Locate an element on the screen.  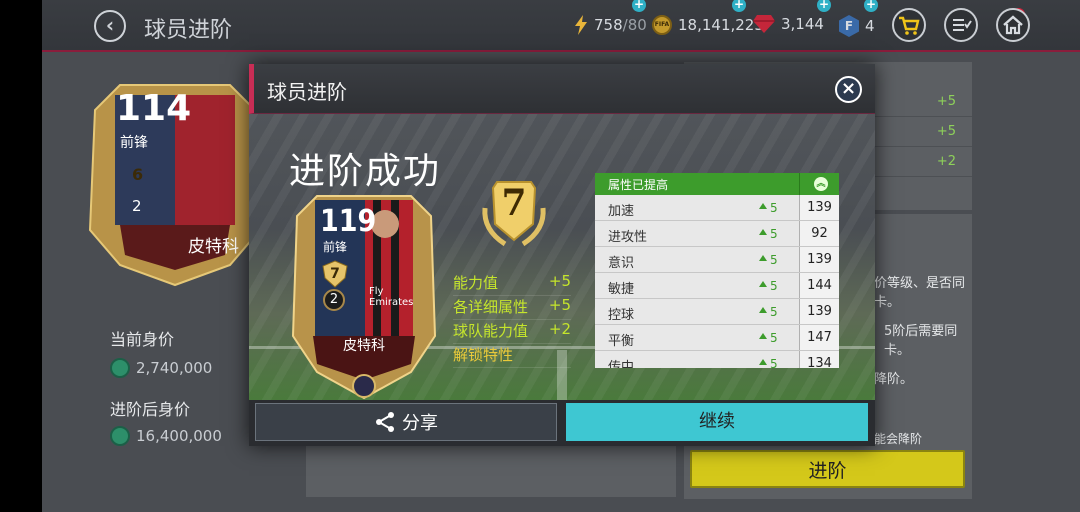
gain-label: 解锁特性 is located at coordinates (483, 355).